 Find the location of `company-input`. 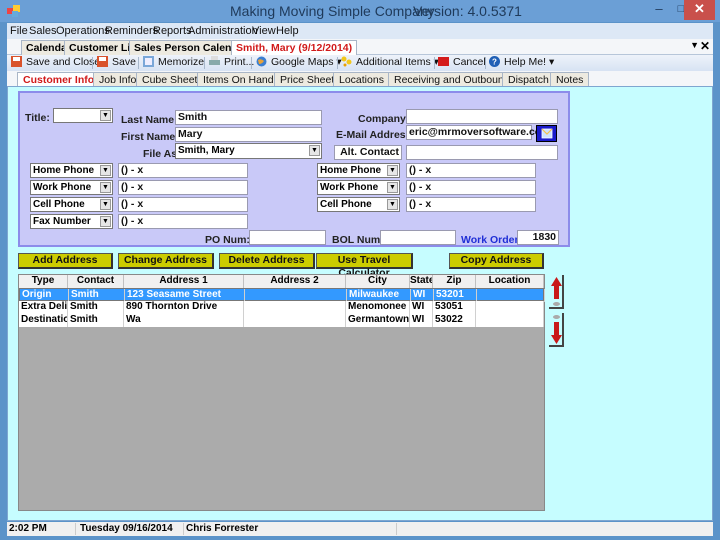

company-input is located at coordinates (482, 116).